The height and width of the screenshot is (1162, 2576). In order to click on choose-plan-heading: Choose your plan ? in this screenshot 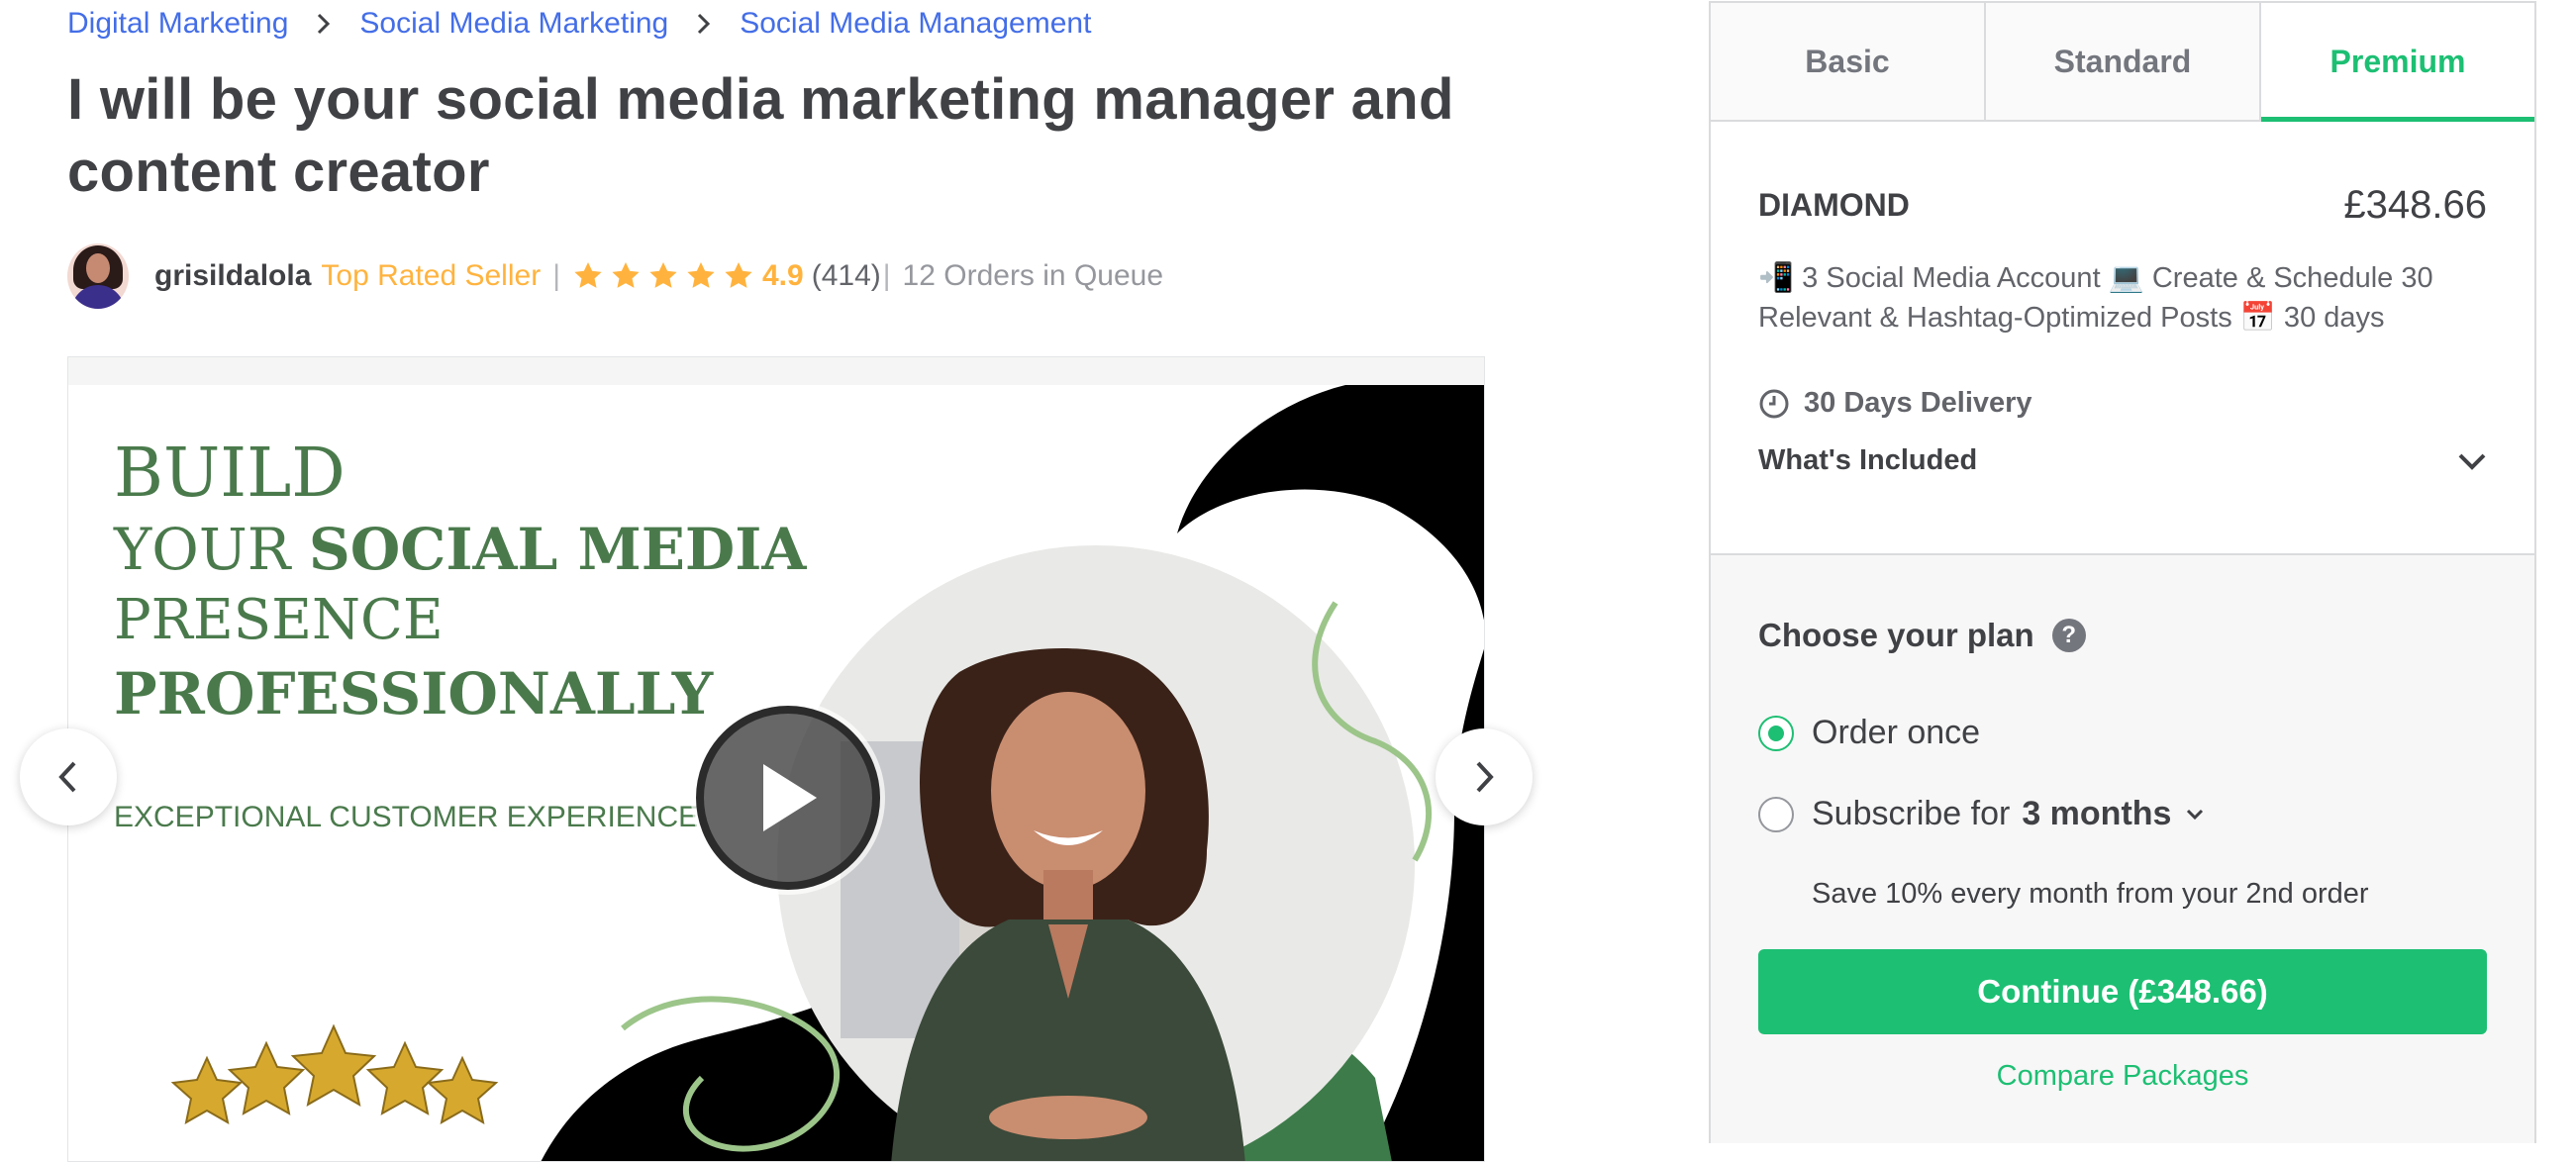, I will do `click(1922, 635)`.